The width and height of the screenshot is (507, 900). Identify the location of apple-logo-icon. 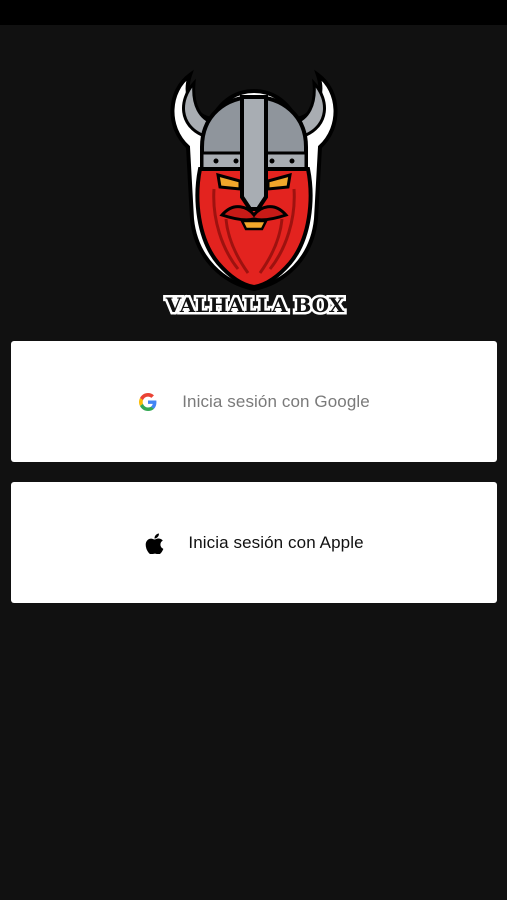
(154, 543).